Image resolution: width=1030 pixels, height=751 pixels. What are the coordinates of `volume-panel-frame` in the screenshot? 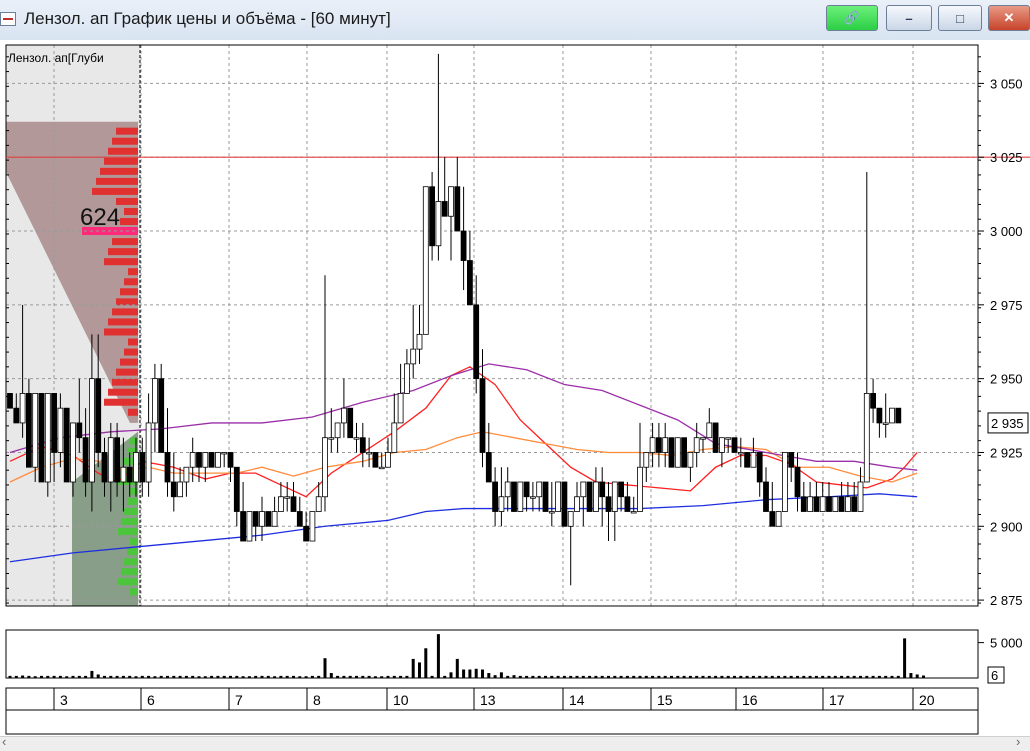 It's located at (492, 654).